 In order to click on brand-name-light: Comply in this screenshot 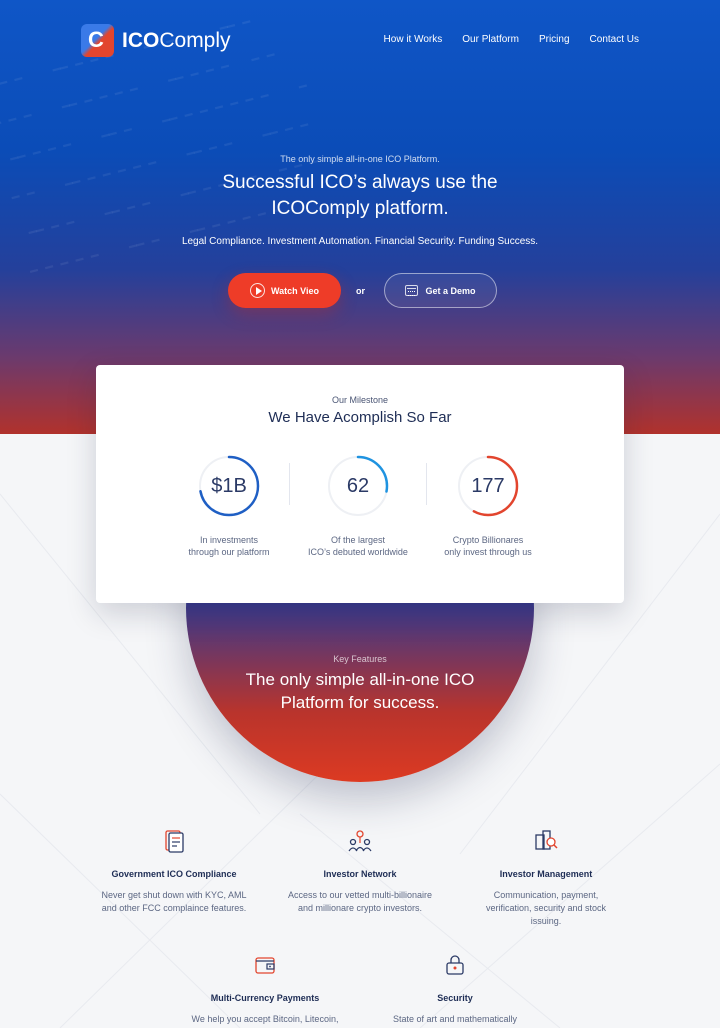, I will do `click(195, 40)`.